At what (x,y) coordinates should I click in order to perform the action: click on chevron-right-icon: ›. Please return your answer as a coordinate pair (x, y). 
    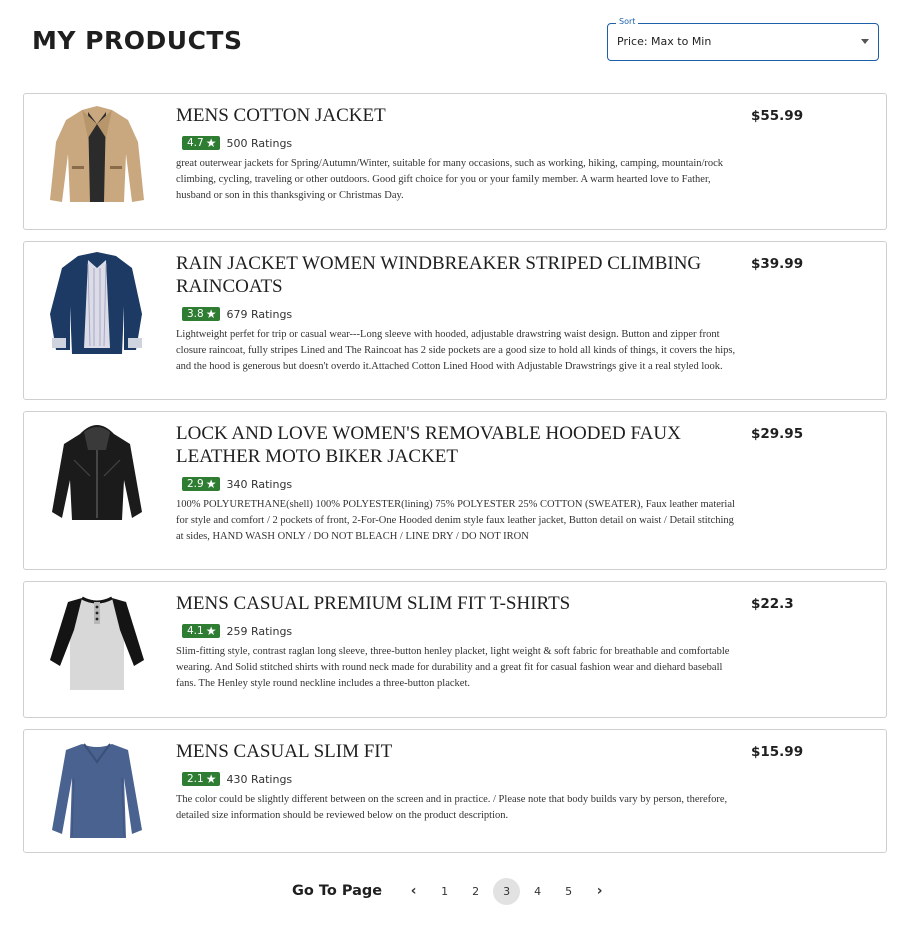
    Looking at the image, I should click on (599, 891).